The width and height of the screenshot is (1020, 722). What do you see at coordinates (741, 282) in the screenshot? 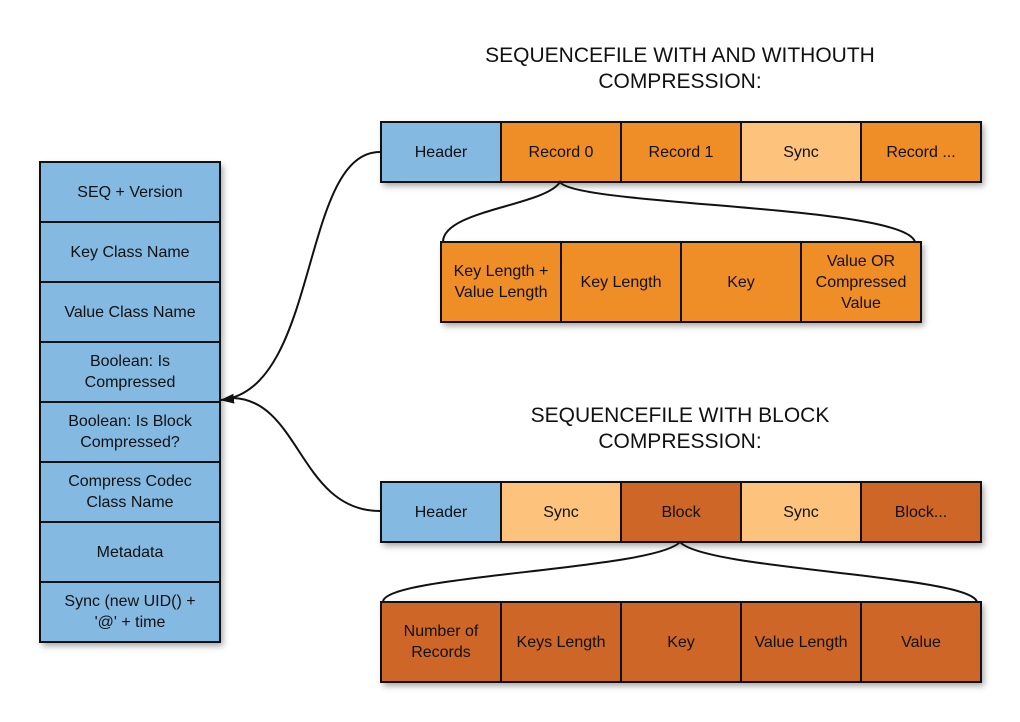
I see `record-detail-cell: Key` at bounding box center [741, 282].